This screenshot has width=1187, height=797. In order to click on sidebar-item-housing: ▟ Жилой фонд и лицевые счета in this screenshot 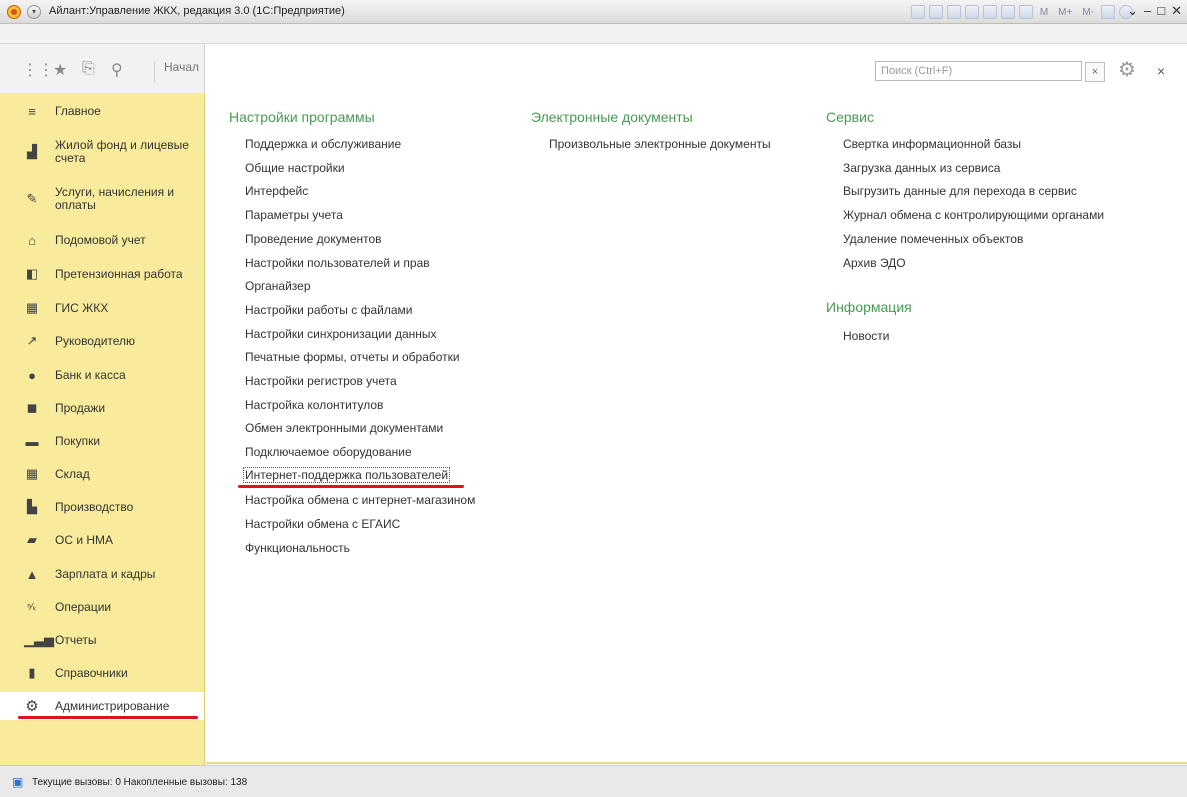, I will do `click(102, 152)`.